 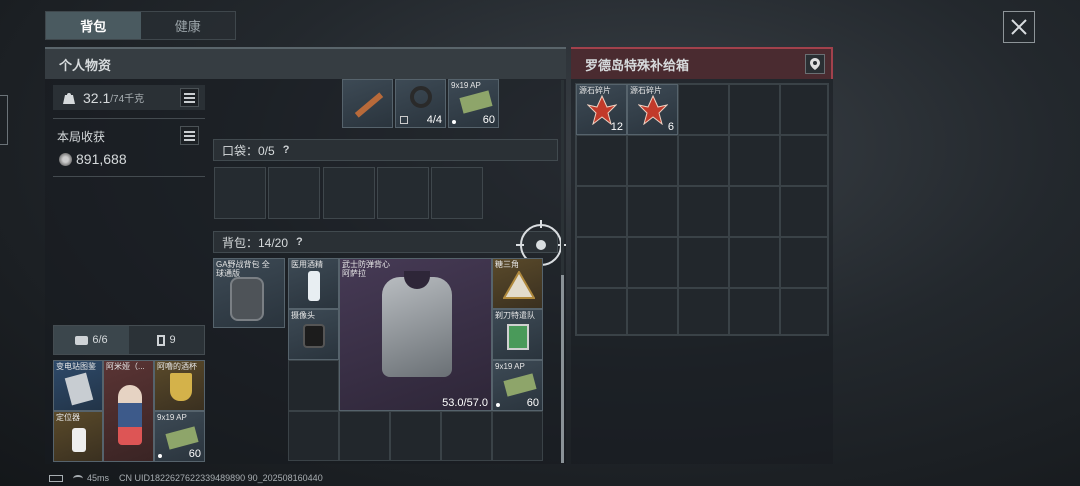 What do you see at coordinates (637, 65) in the screenshot?
I see `crate-title: 罗德岛特殊补给箱` at bounding box center [637, 65].